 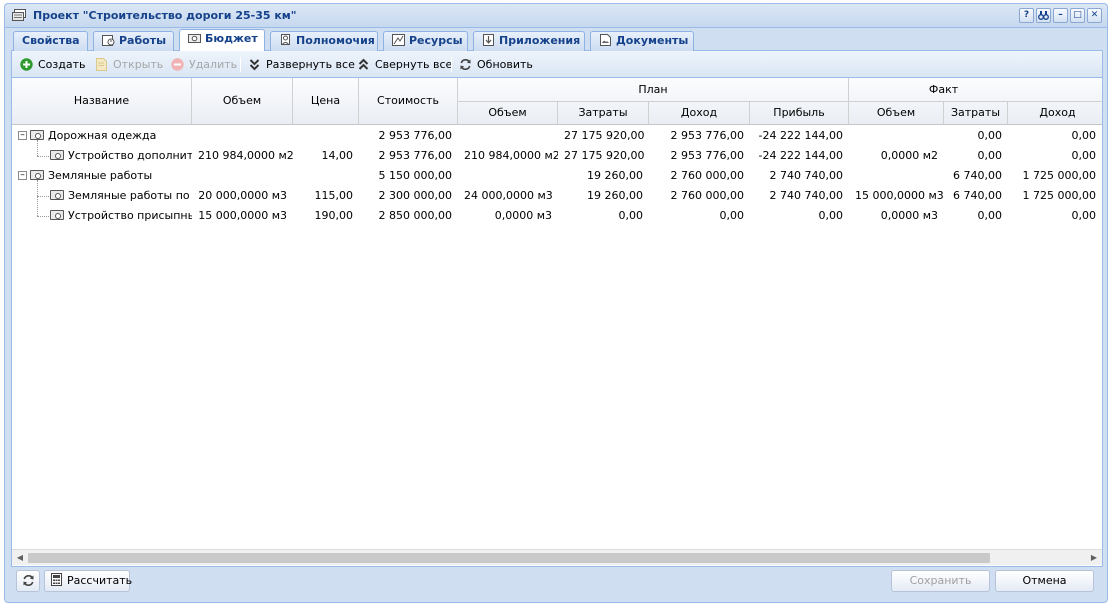 What do you see at coordinates (523, 215) in the screenshot?
I see `cell-plan-volume: 0,0000 м3` at bounding box center [523, 215].